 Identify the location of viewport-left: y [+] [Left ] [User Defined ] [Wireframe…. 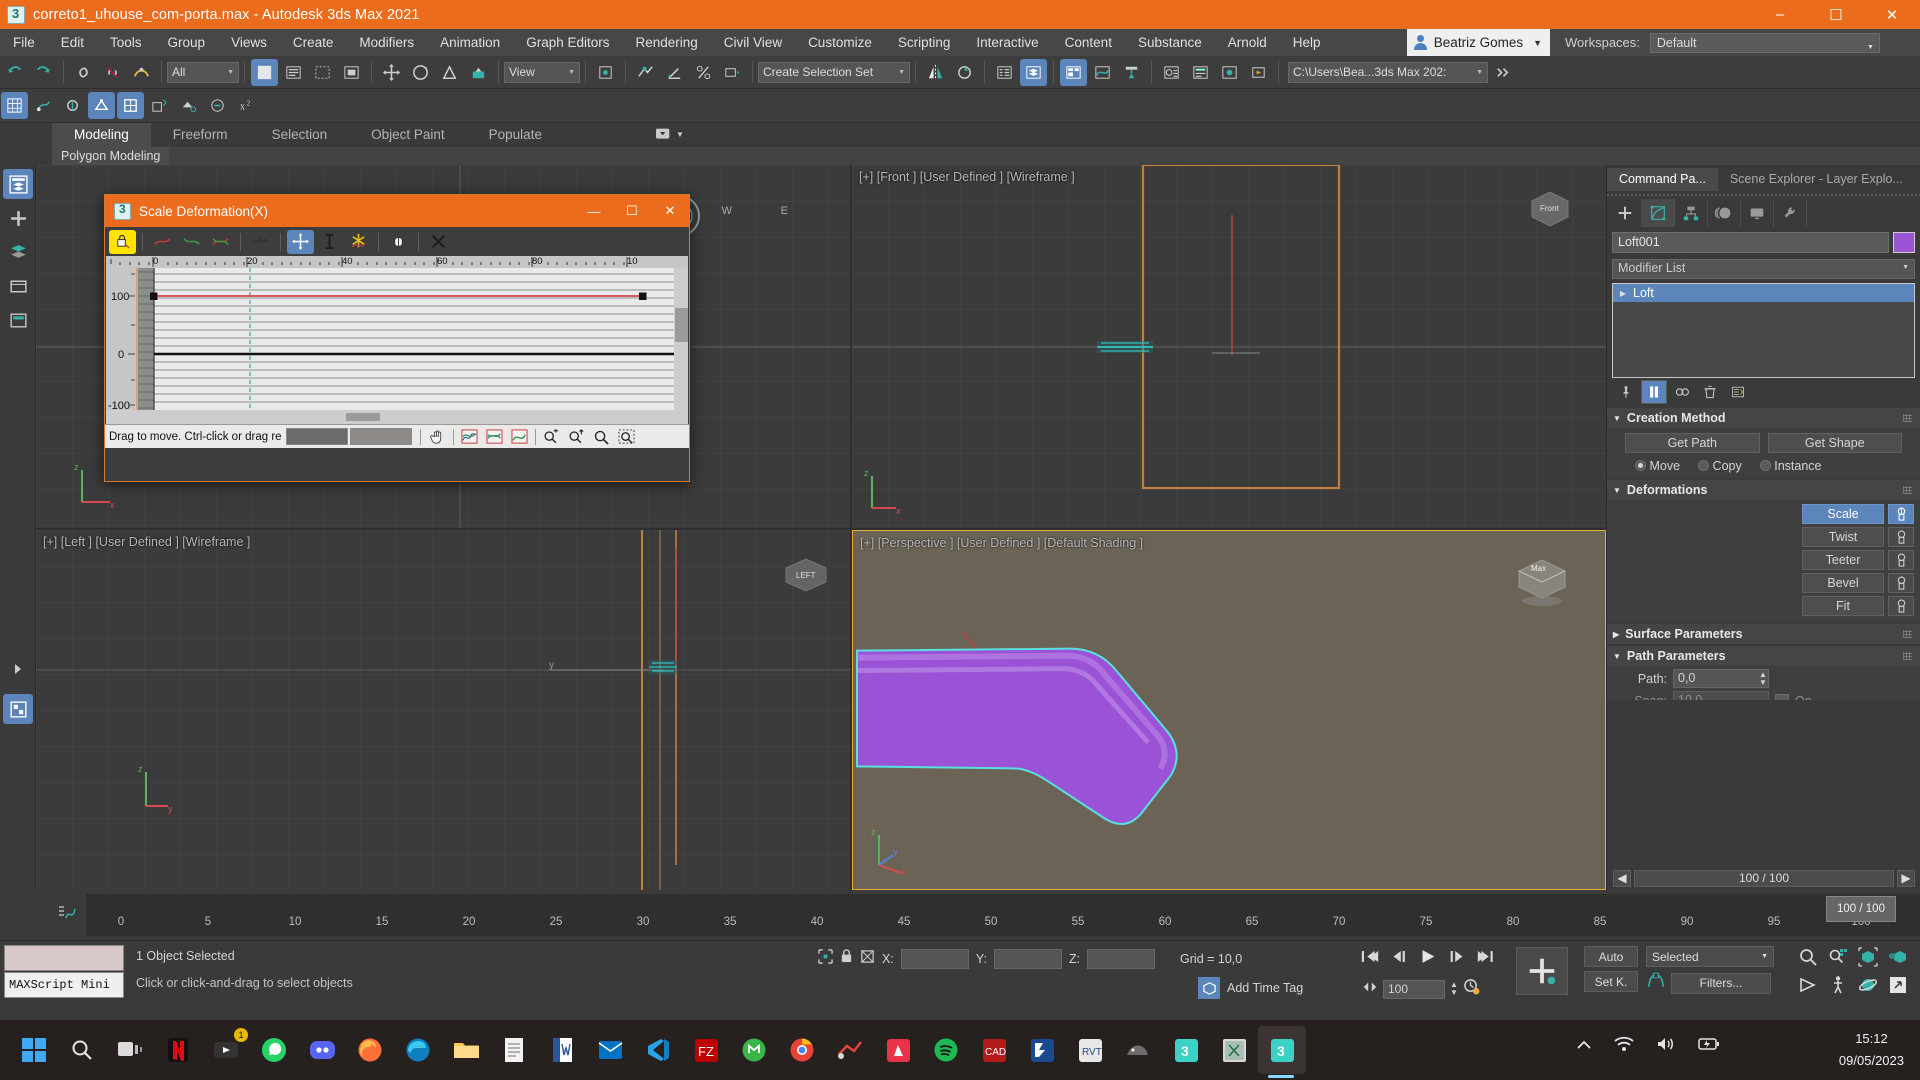
(443, 710).